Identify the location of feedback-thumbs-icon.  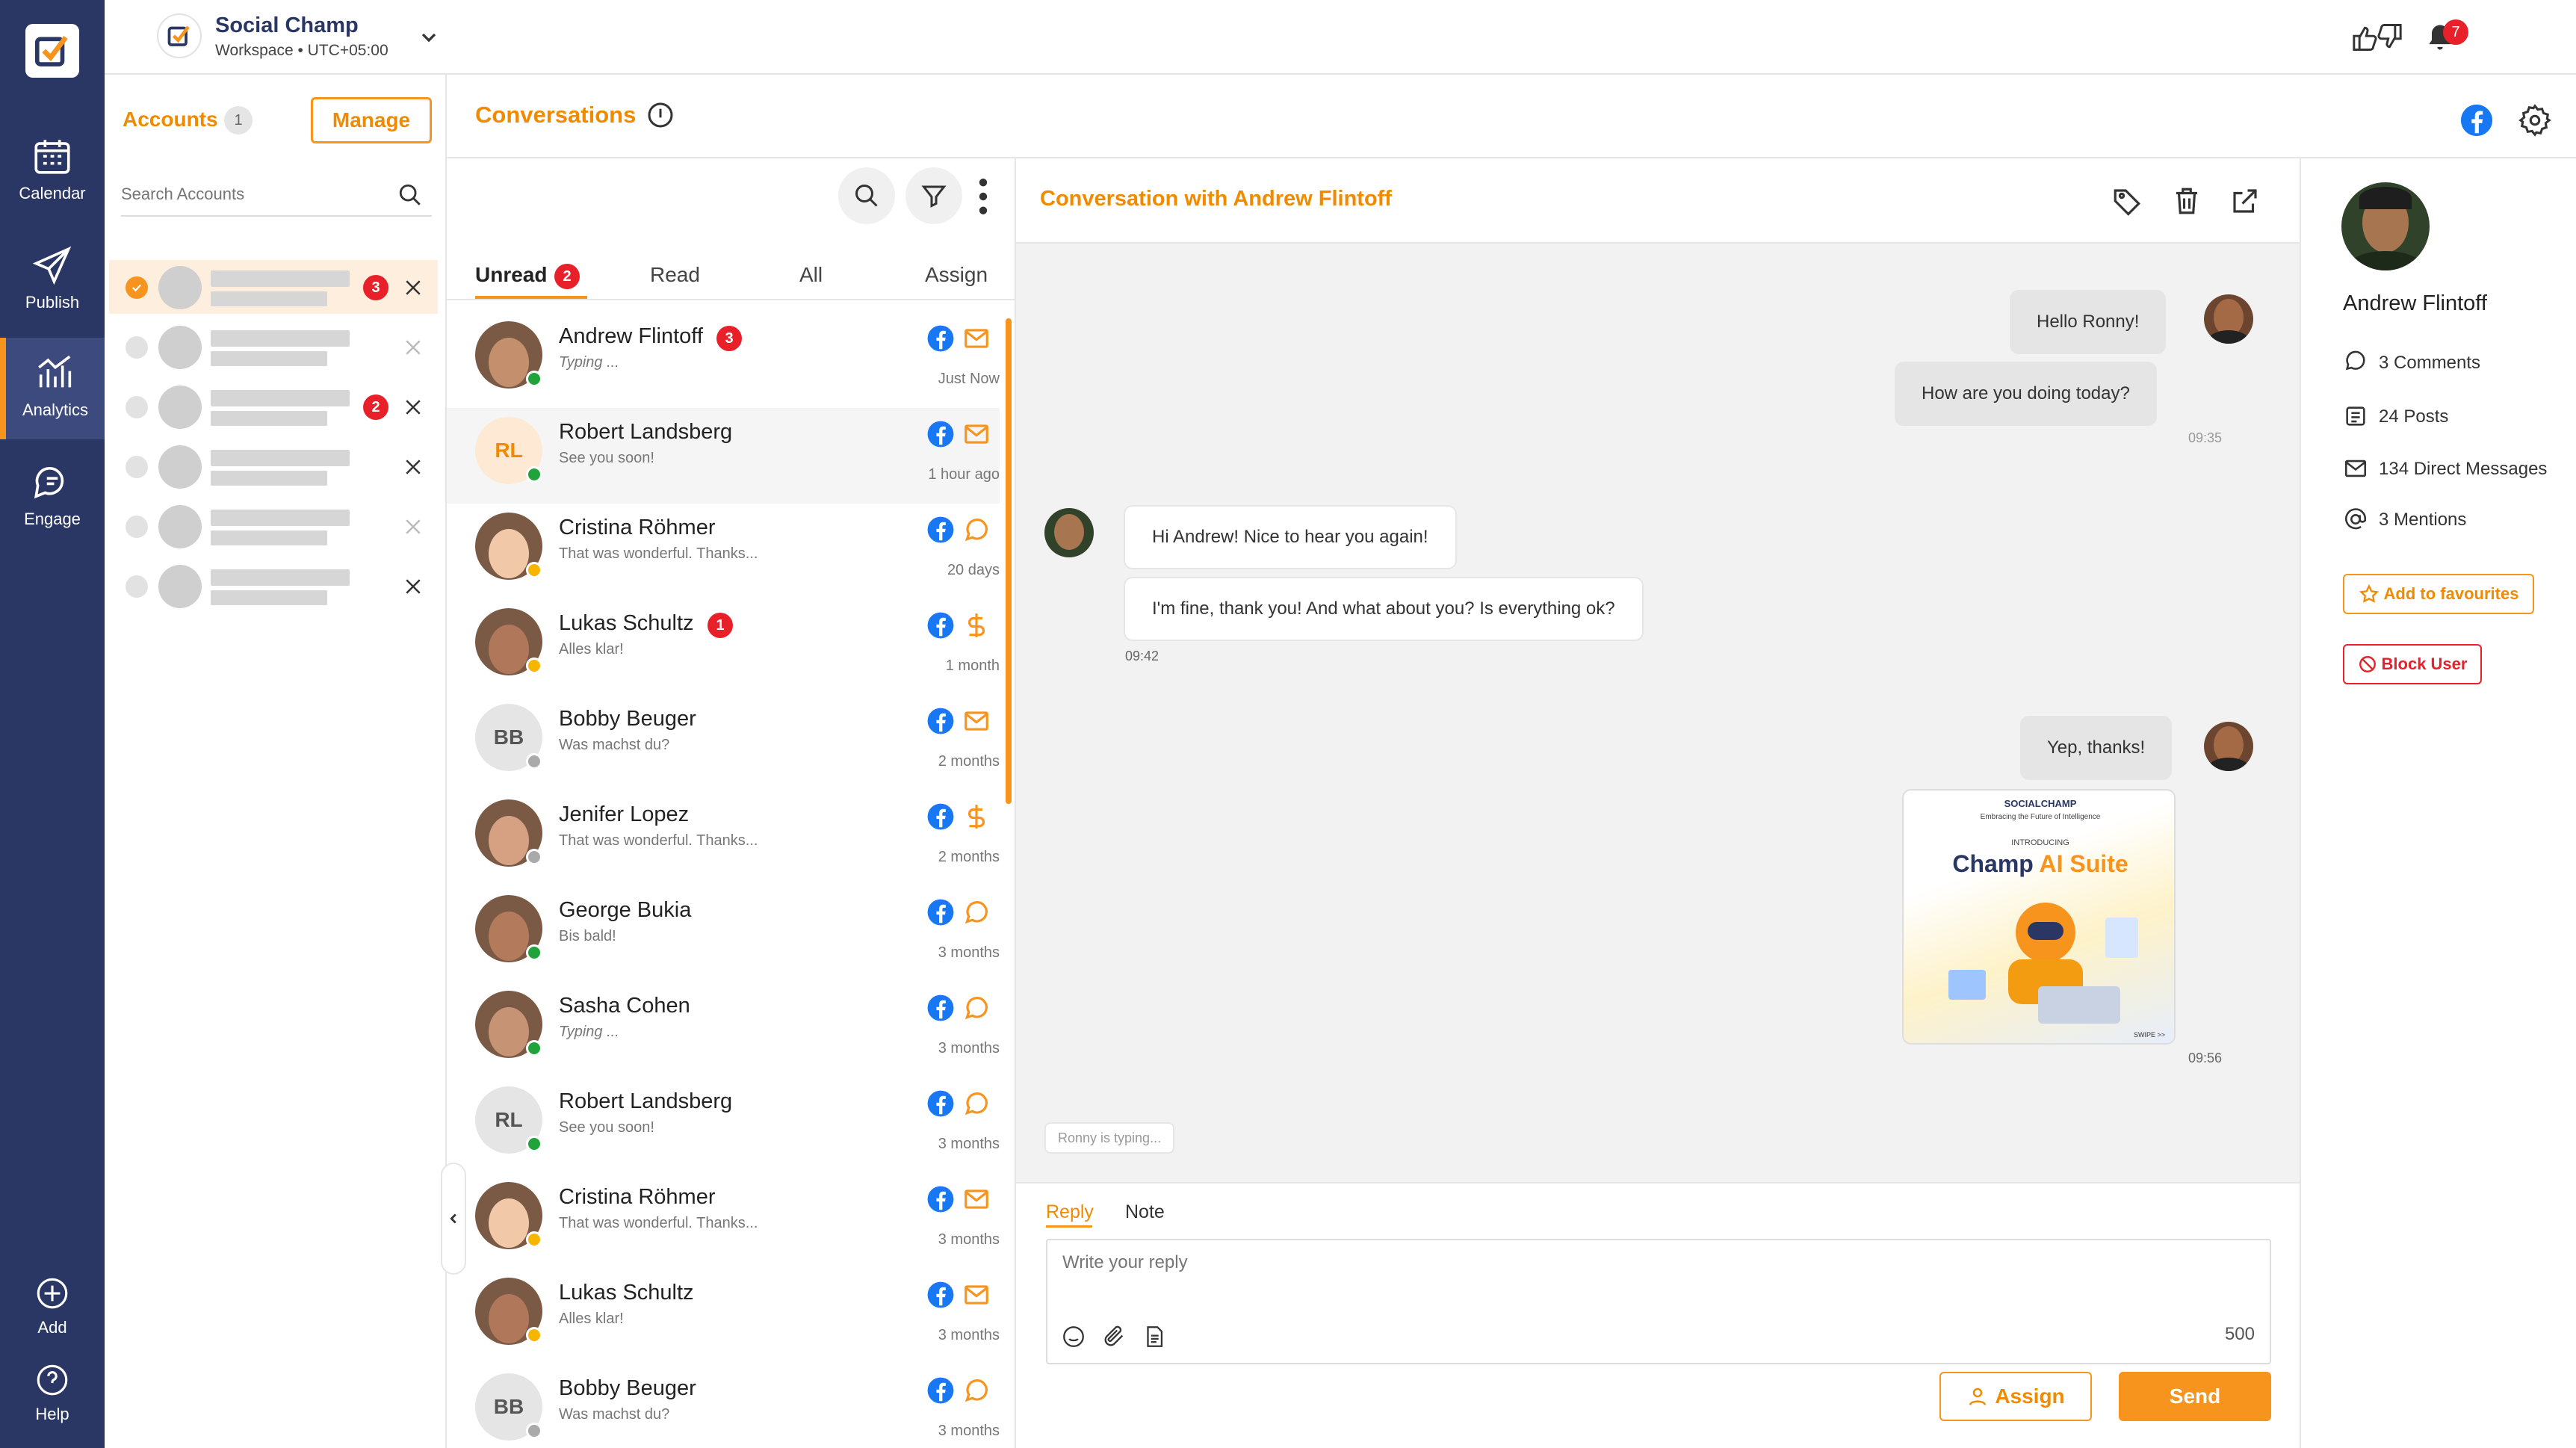
(2377, 37).